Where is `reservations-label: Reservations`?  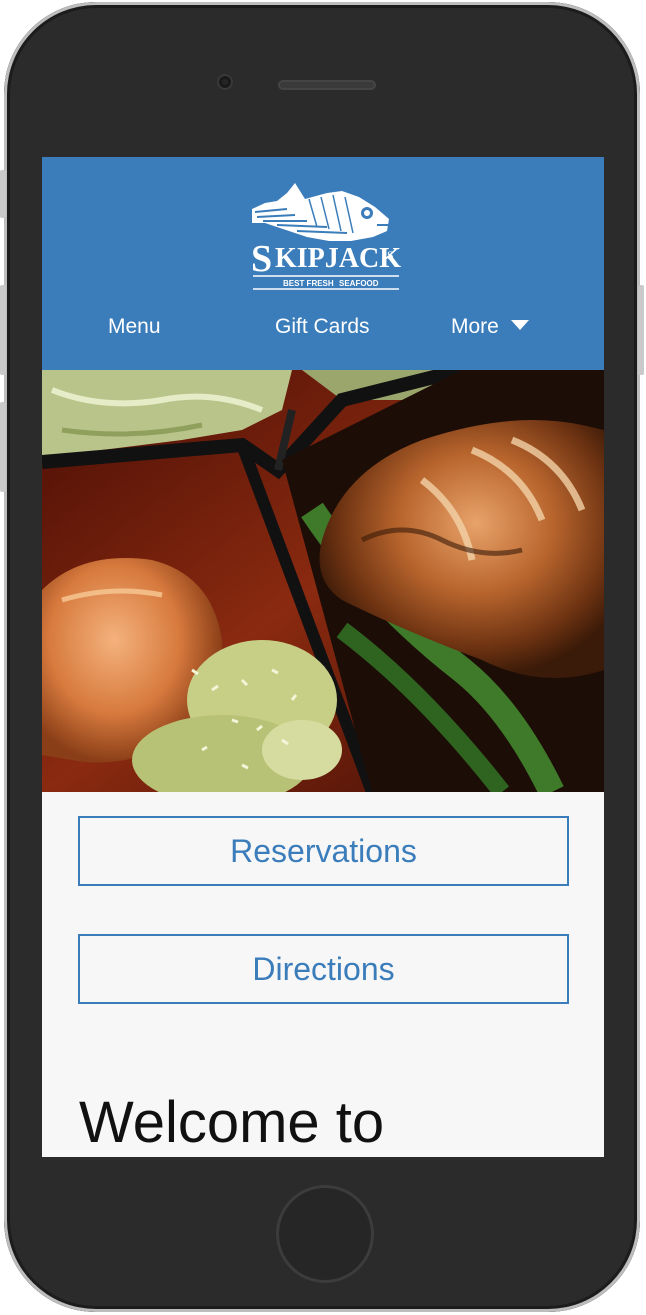 reservations-label: Reservations is located at coordinates (323, 851).